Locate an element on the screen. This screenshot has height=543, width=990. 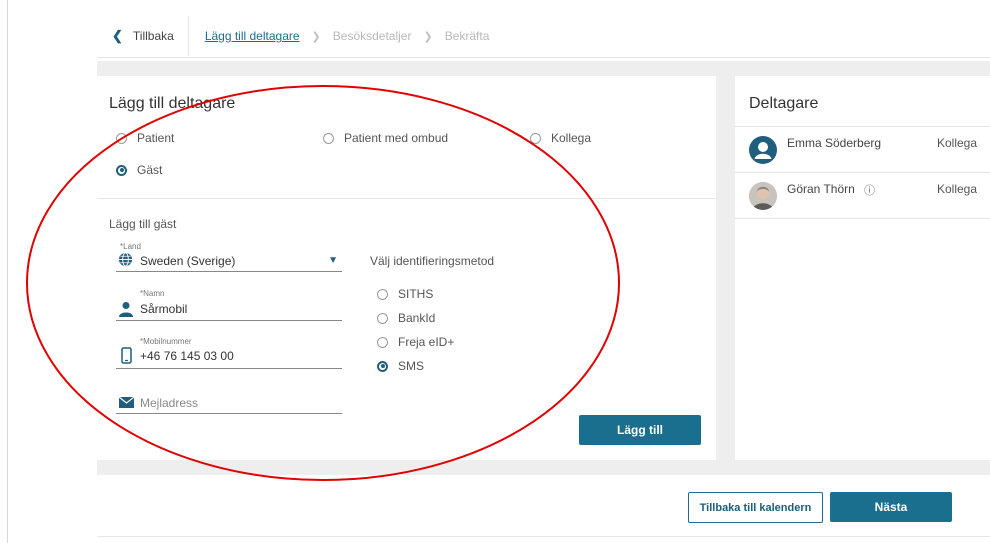
mobile-number-field: *Mobilnummer +46 76 145 03 00 is located at coordinates (229, 353).